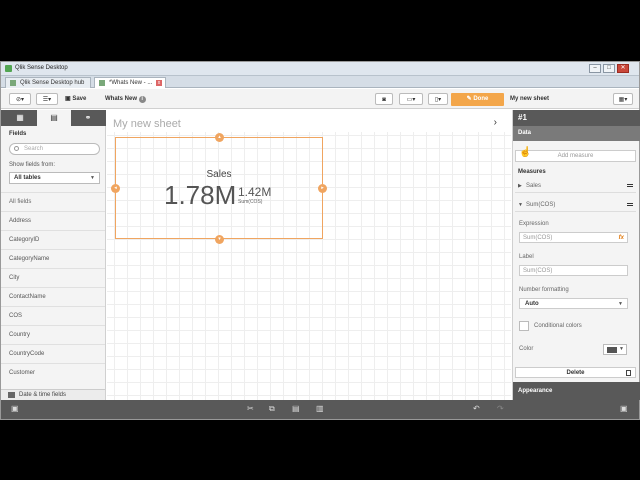 The height and width of the screenshot is (480, 640). What do you see at coordinates (159, 83) in the screenshot?
I see `close-tab-icon: x` at bounding box center [159, 83].